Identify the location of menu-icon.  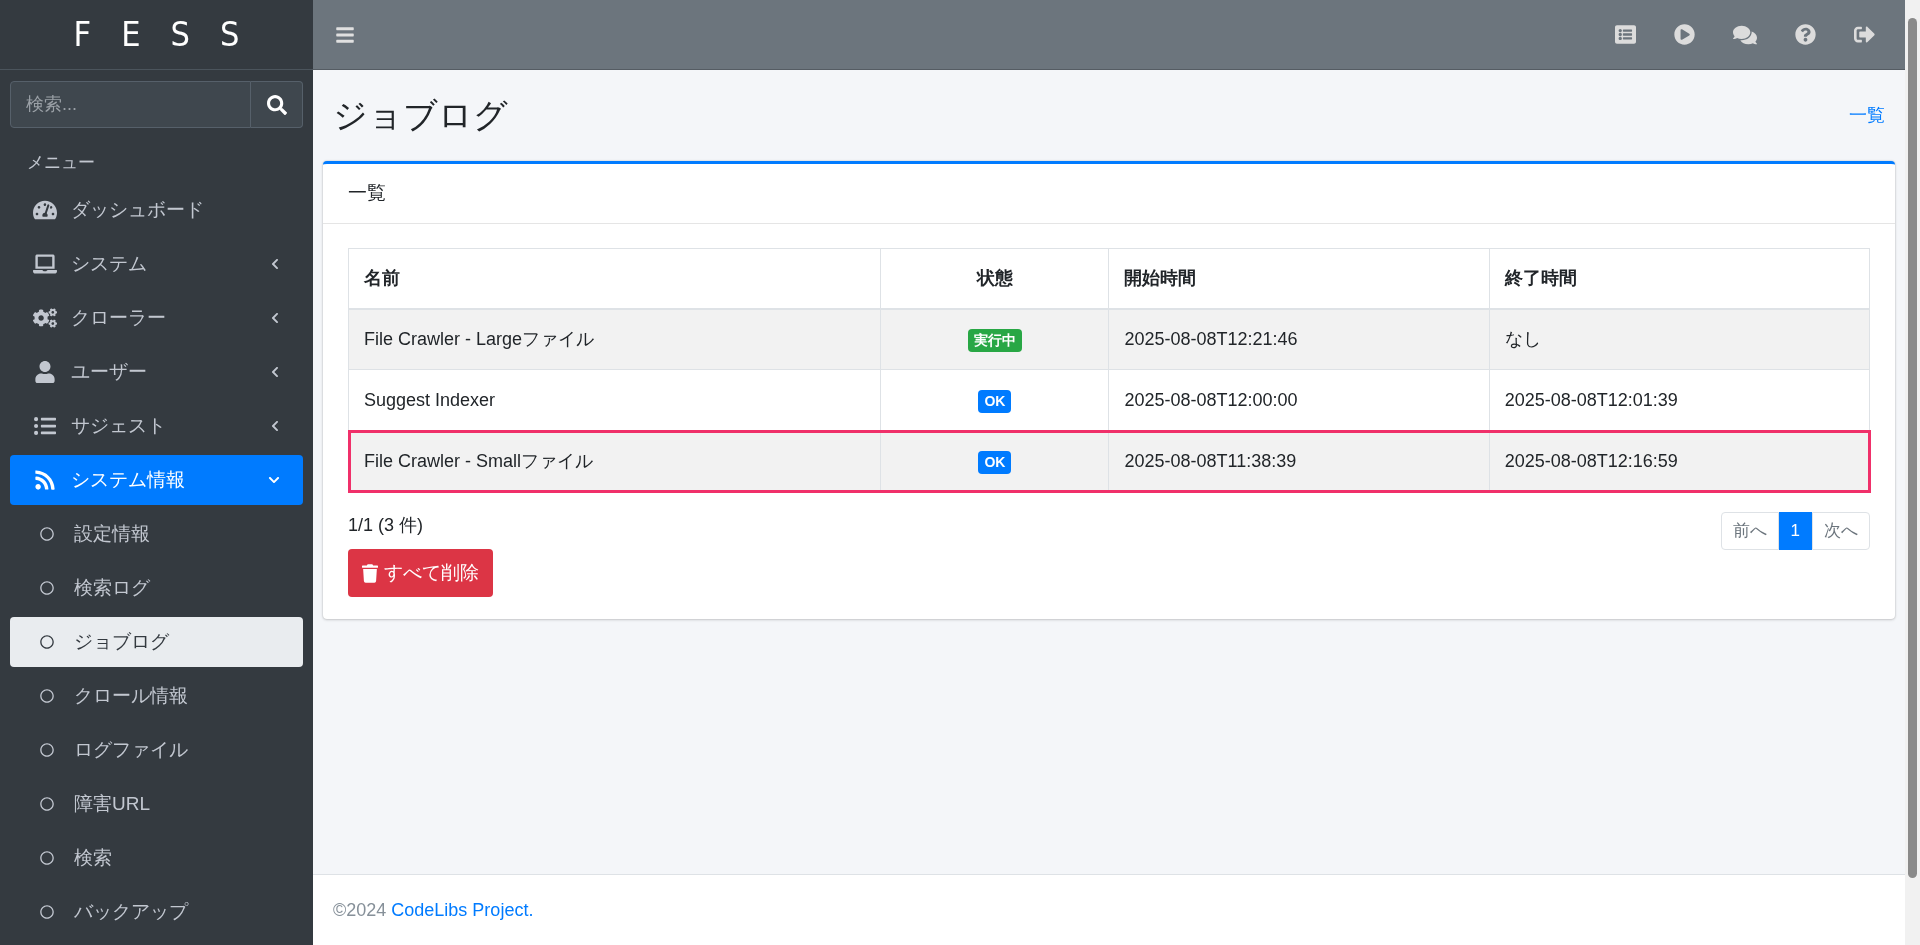
(345, 34).